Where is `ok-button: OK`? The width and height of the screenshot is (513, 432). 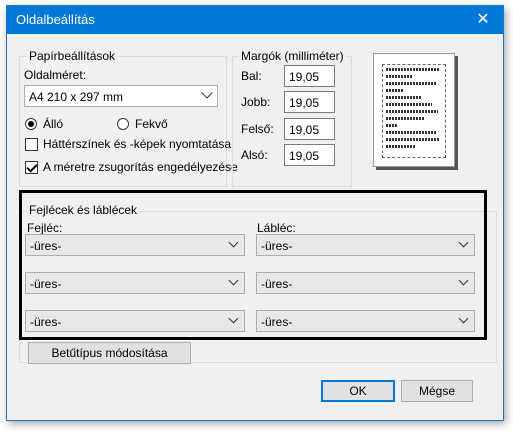
ok-button: OK is located at coordinates (358, 391).